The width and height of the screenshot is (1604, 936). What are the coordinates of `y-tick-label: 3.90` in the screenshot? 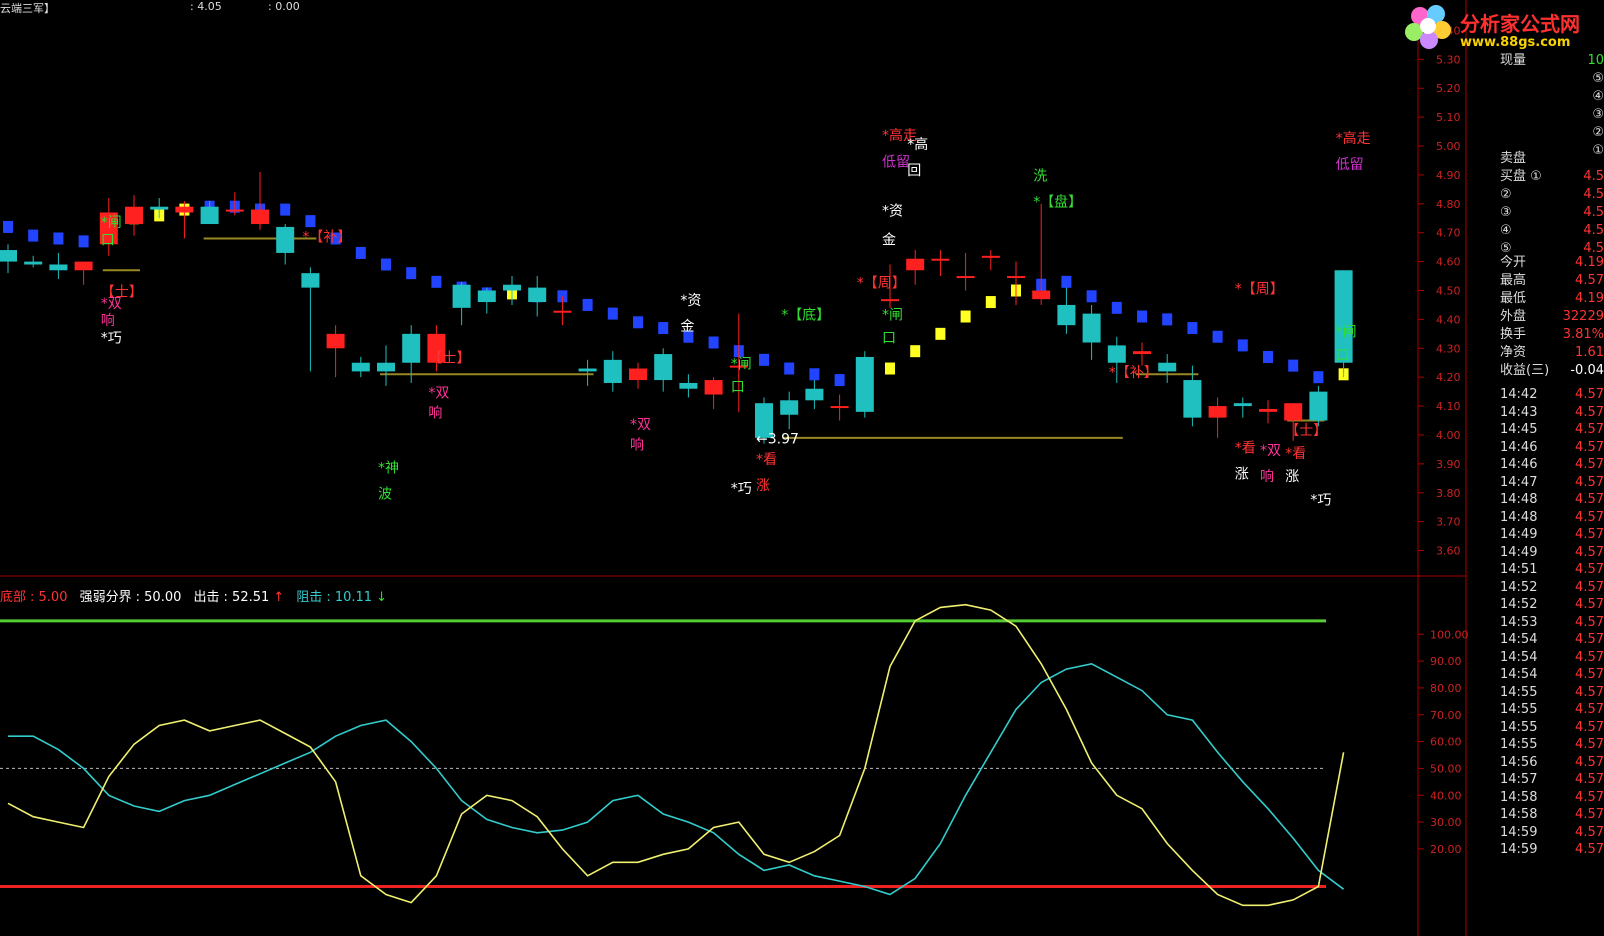 It's located at (1448, 464).